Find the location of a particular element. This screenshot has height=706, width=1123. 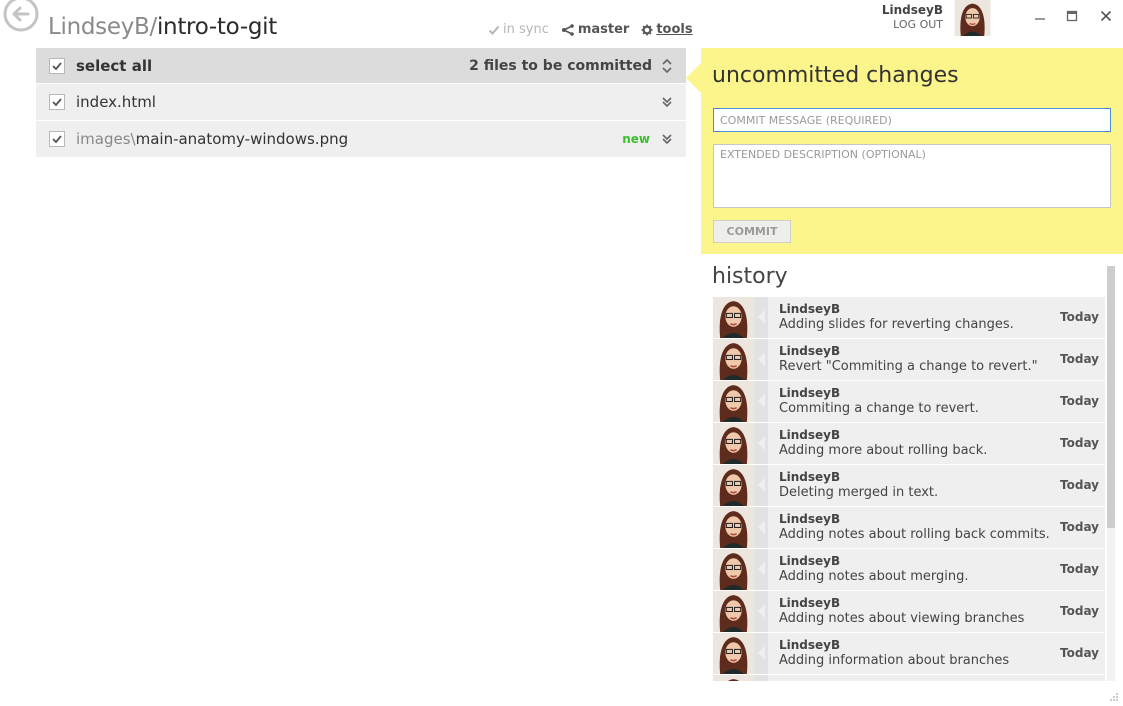

history-scrollbar-thumb is located at coordinates (1111, 397).